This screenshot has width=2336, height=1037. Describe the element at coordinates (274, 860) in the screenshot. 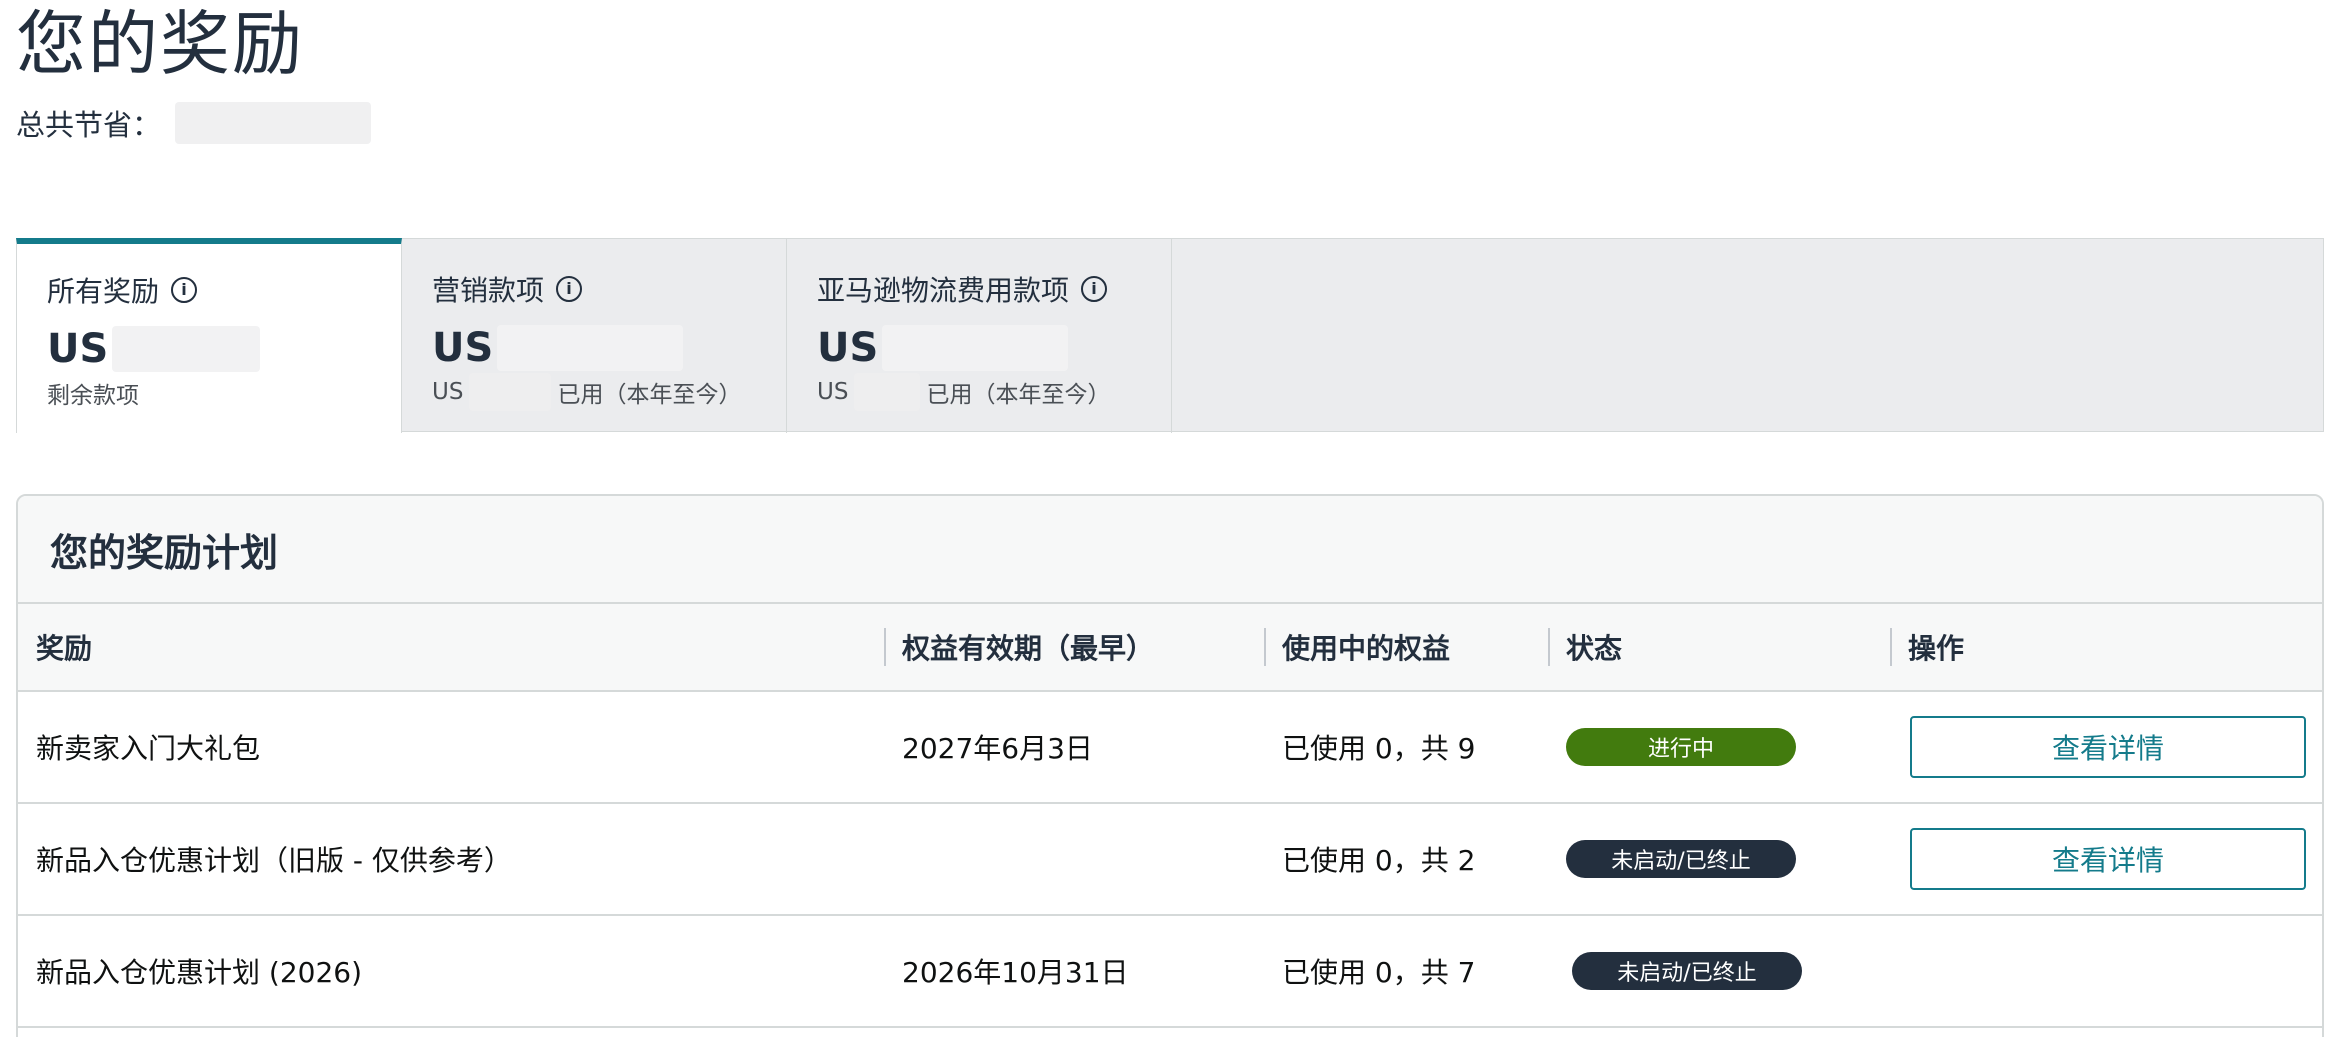

I see `reward-name: 新品入仓优惠计划（旧版 - 仅供参考）` at that location.